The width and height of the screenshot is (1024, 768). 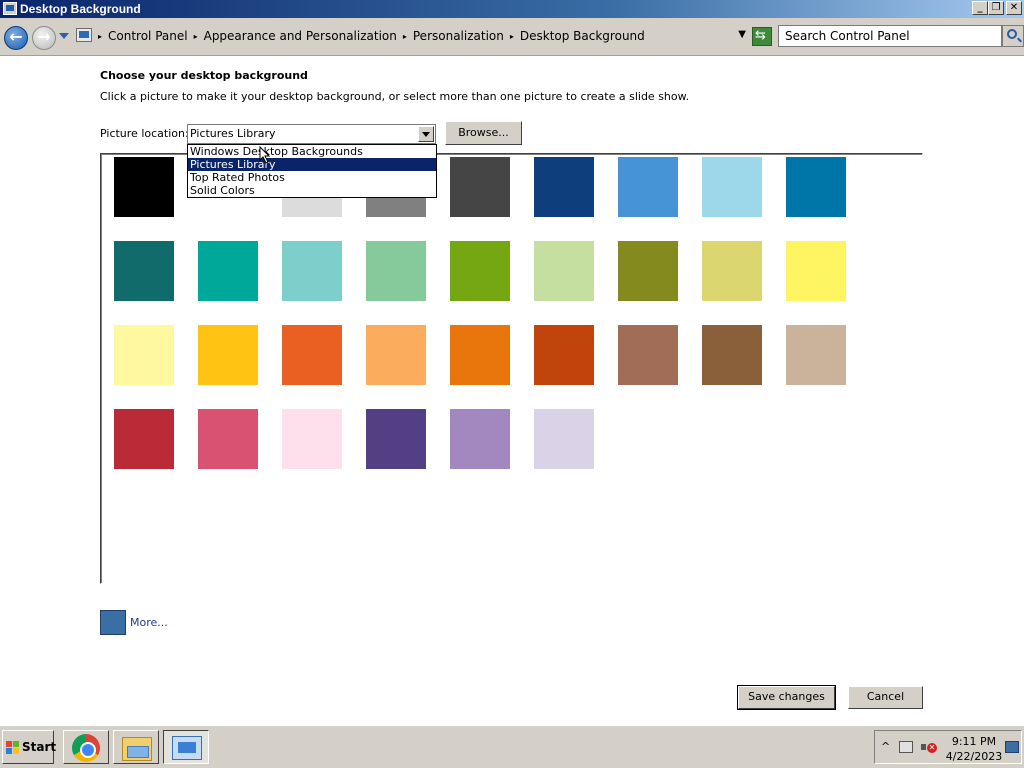 I want to click on breadcrumb-control-panel: Control Panel, so click(x=148, y=36).